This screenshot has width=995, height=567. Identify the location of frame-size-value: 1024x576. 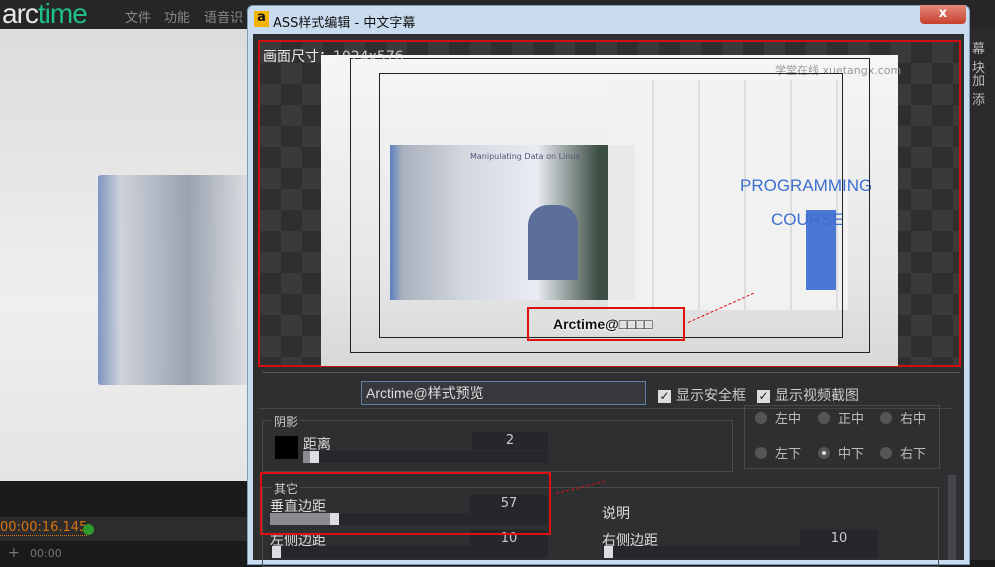
(368, 57).